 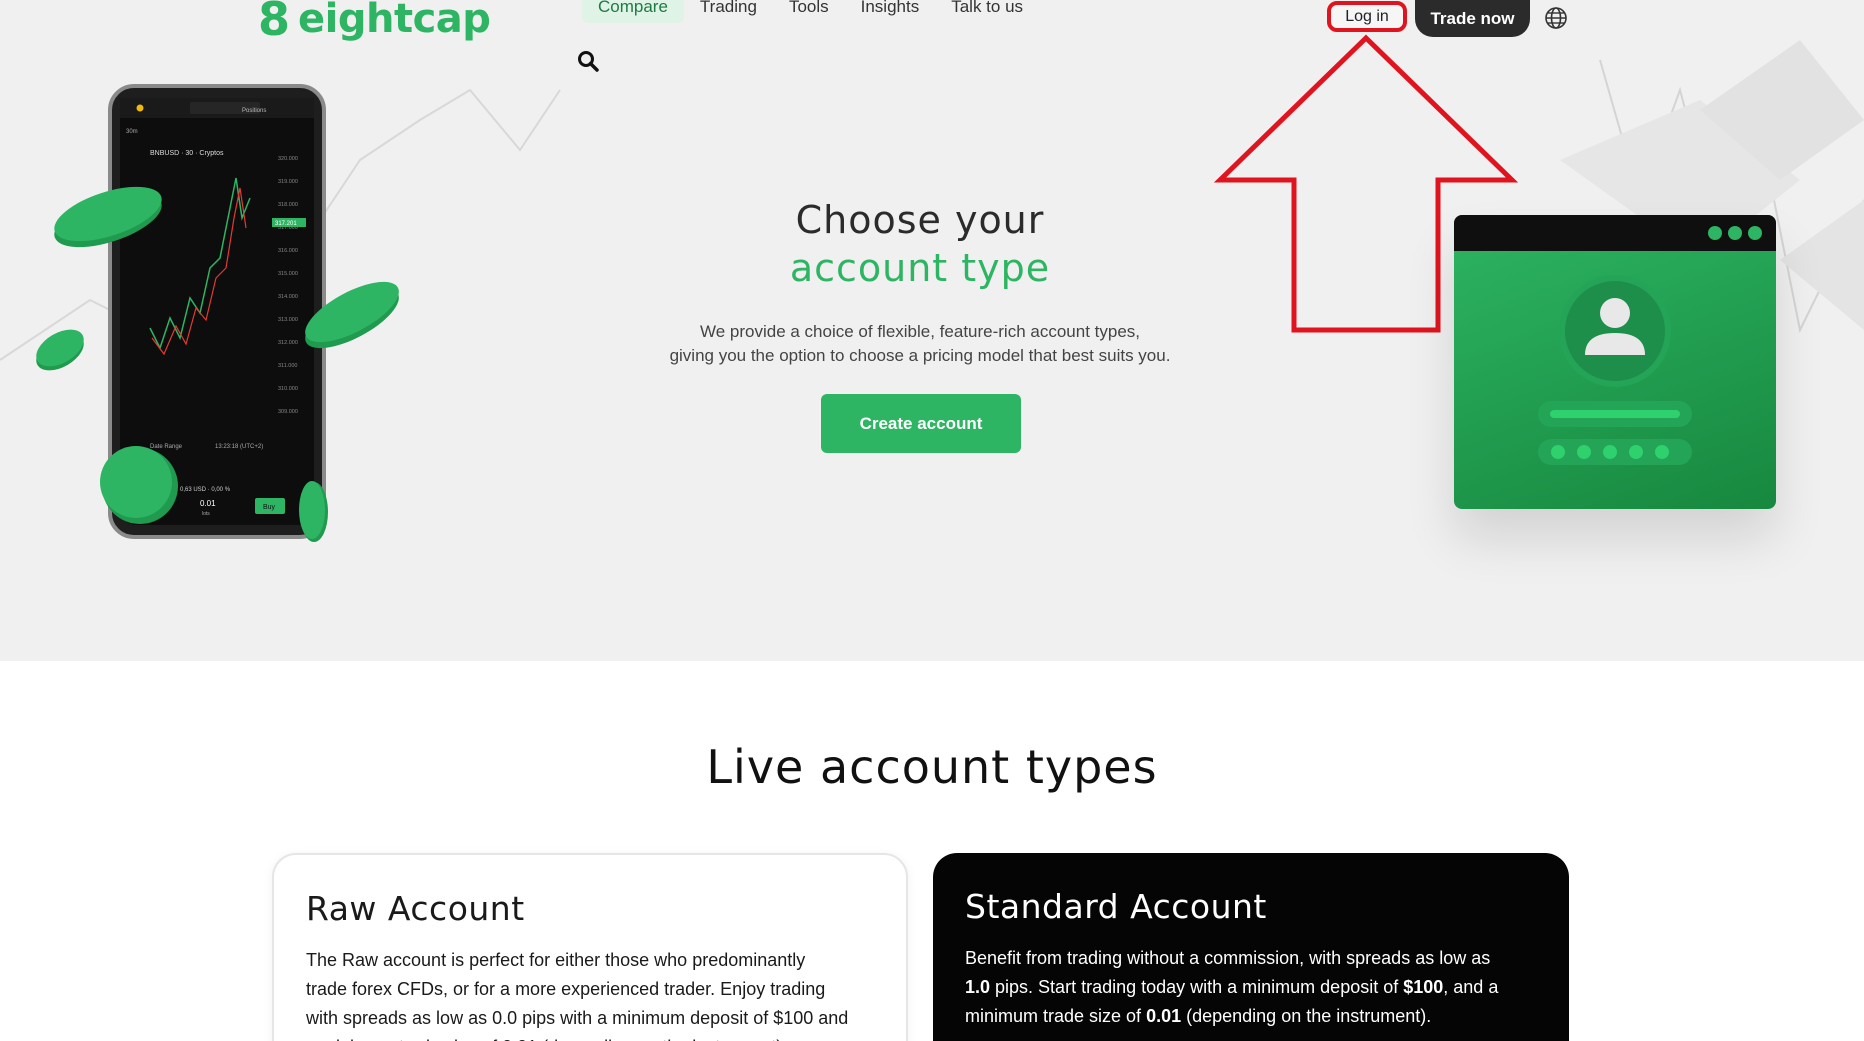 What do you see at coordinates (1615, 370) in the screenshot?
I see `user-profile-icon` at bounding box center [1615, 370].